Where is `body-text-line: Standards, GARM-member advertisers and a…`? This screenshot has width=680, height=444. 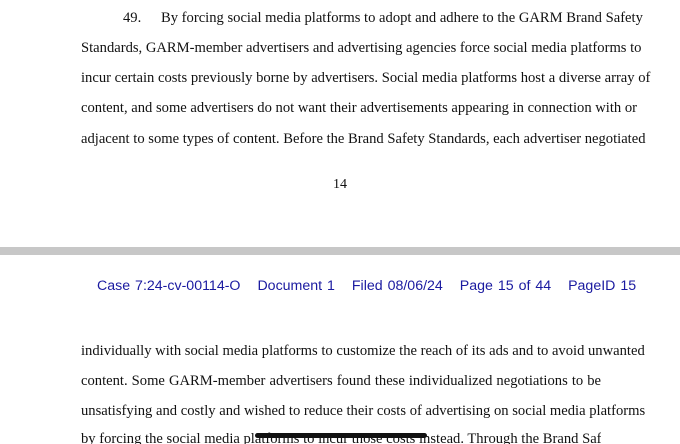
body-text-line: Standards, GARM-member advertisers and a… is located at coordinates (361, 48).